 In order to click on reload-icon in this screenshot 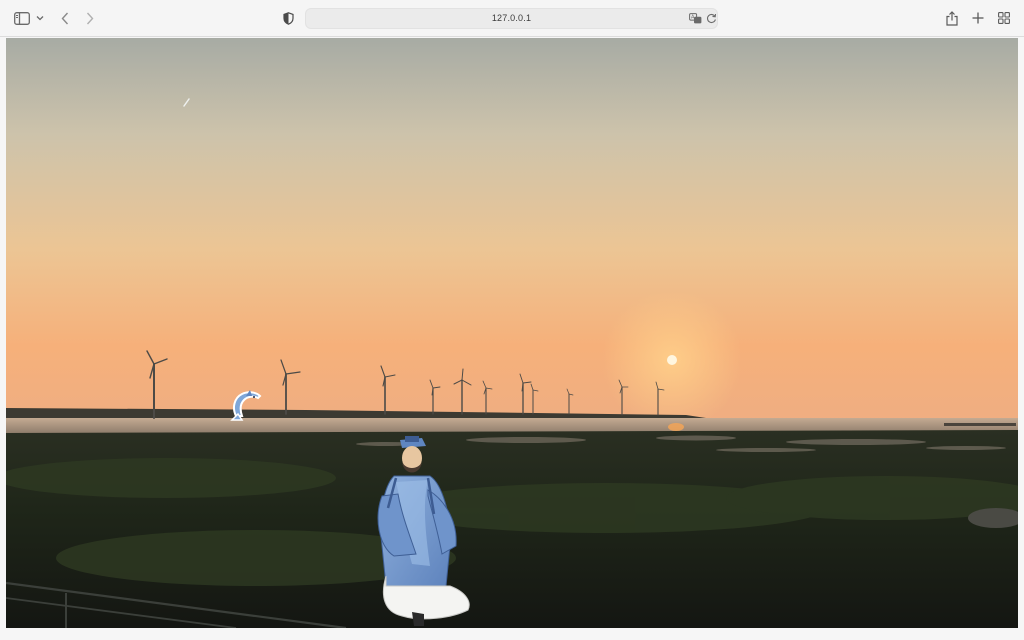, I will do `click(711, 18)`.